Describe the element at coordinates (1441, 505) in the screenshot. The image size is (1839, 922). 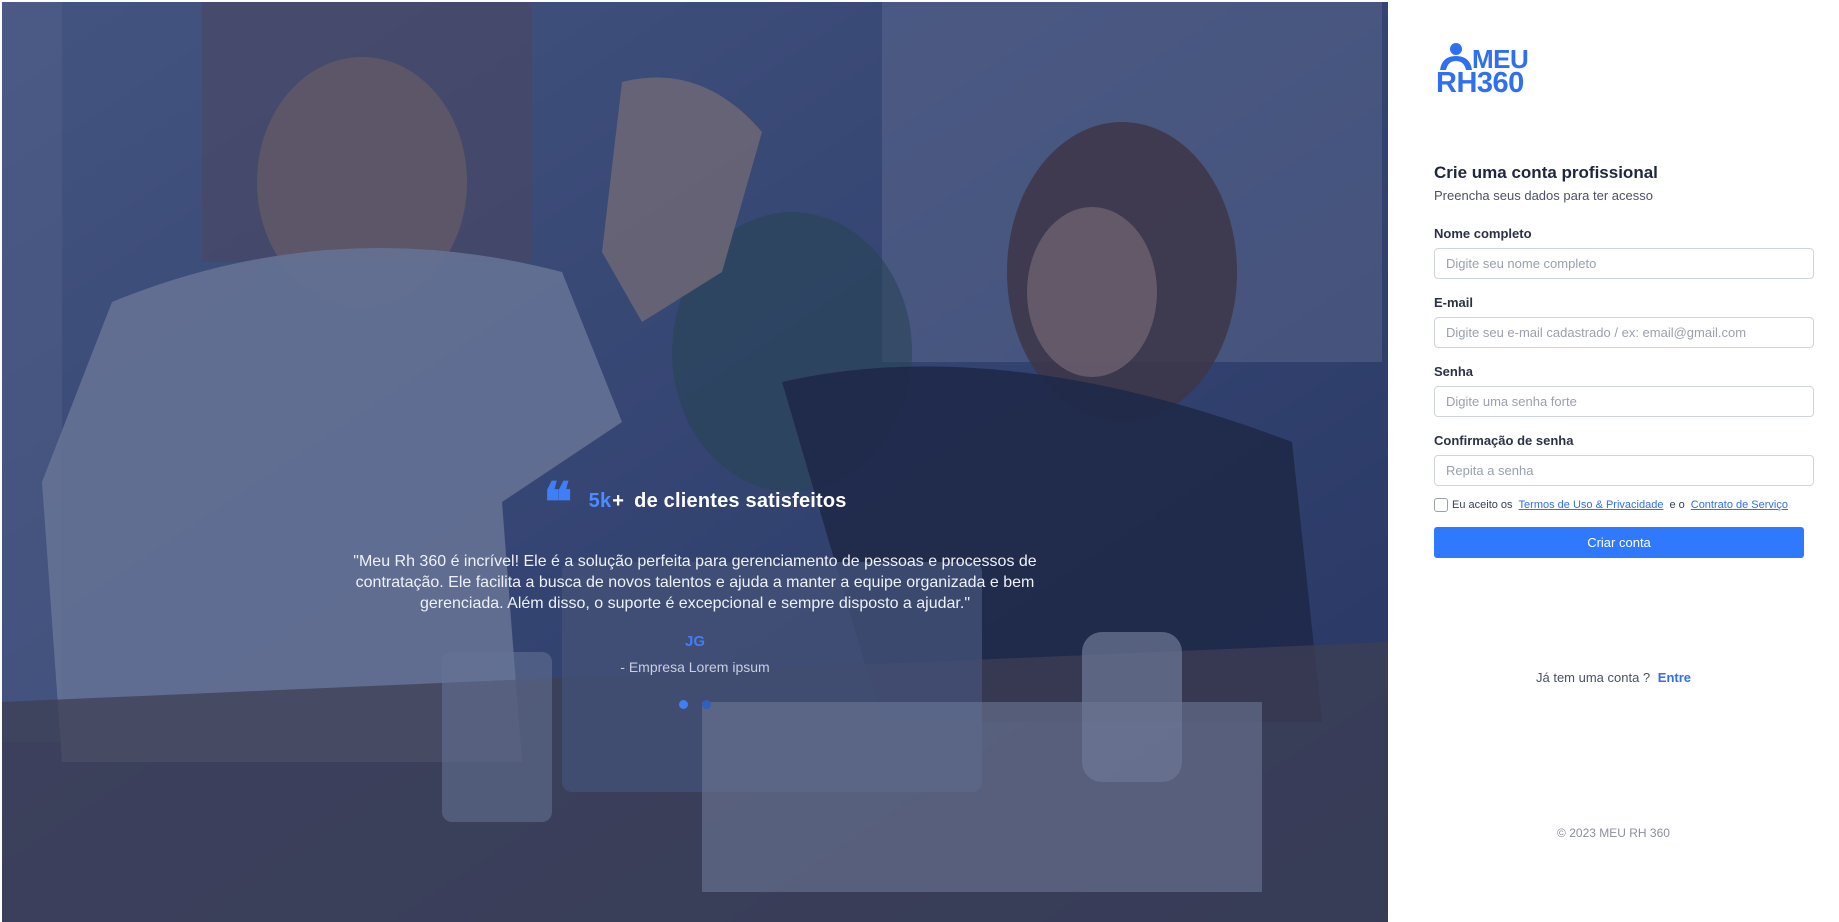
I see `terms-checkbox` at that location.